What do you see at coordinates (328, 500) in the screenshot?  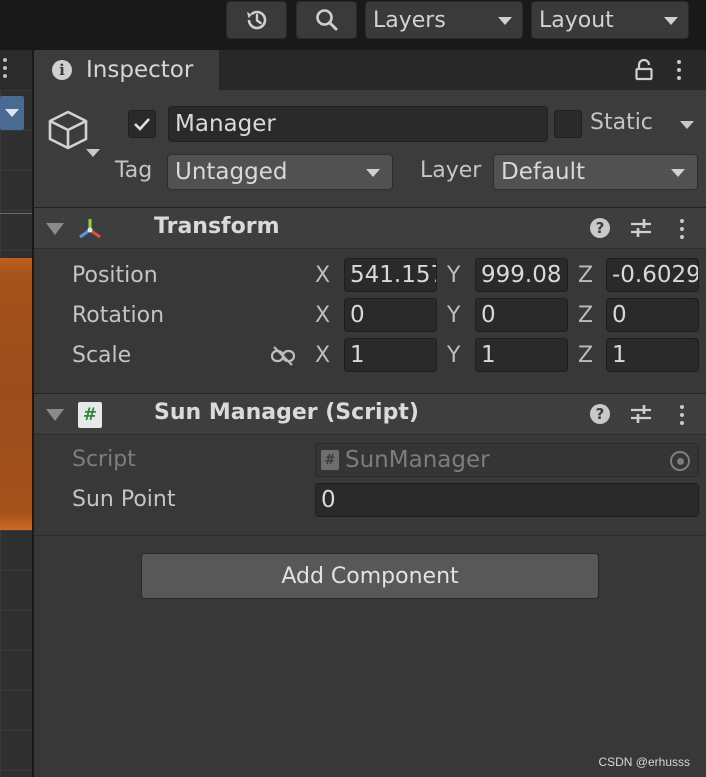 I see `sun-point-value: 0` at bounding box center [328, 500].